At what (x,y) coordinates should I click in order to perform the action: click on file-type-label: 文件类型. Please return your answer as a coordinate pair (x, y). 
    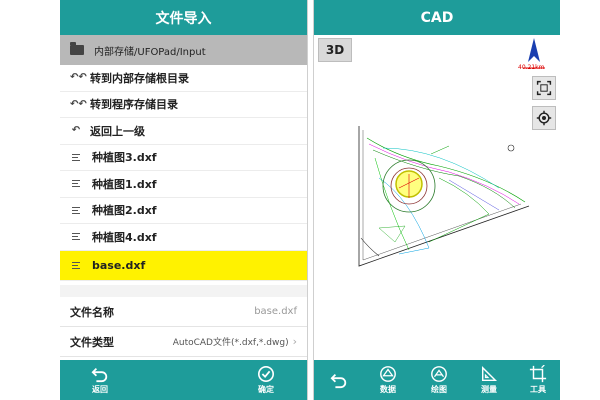
    Looking at the image, I should click on (92, 342).